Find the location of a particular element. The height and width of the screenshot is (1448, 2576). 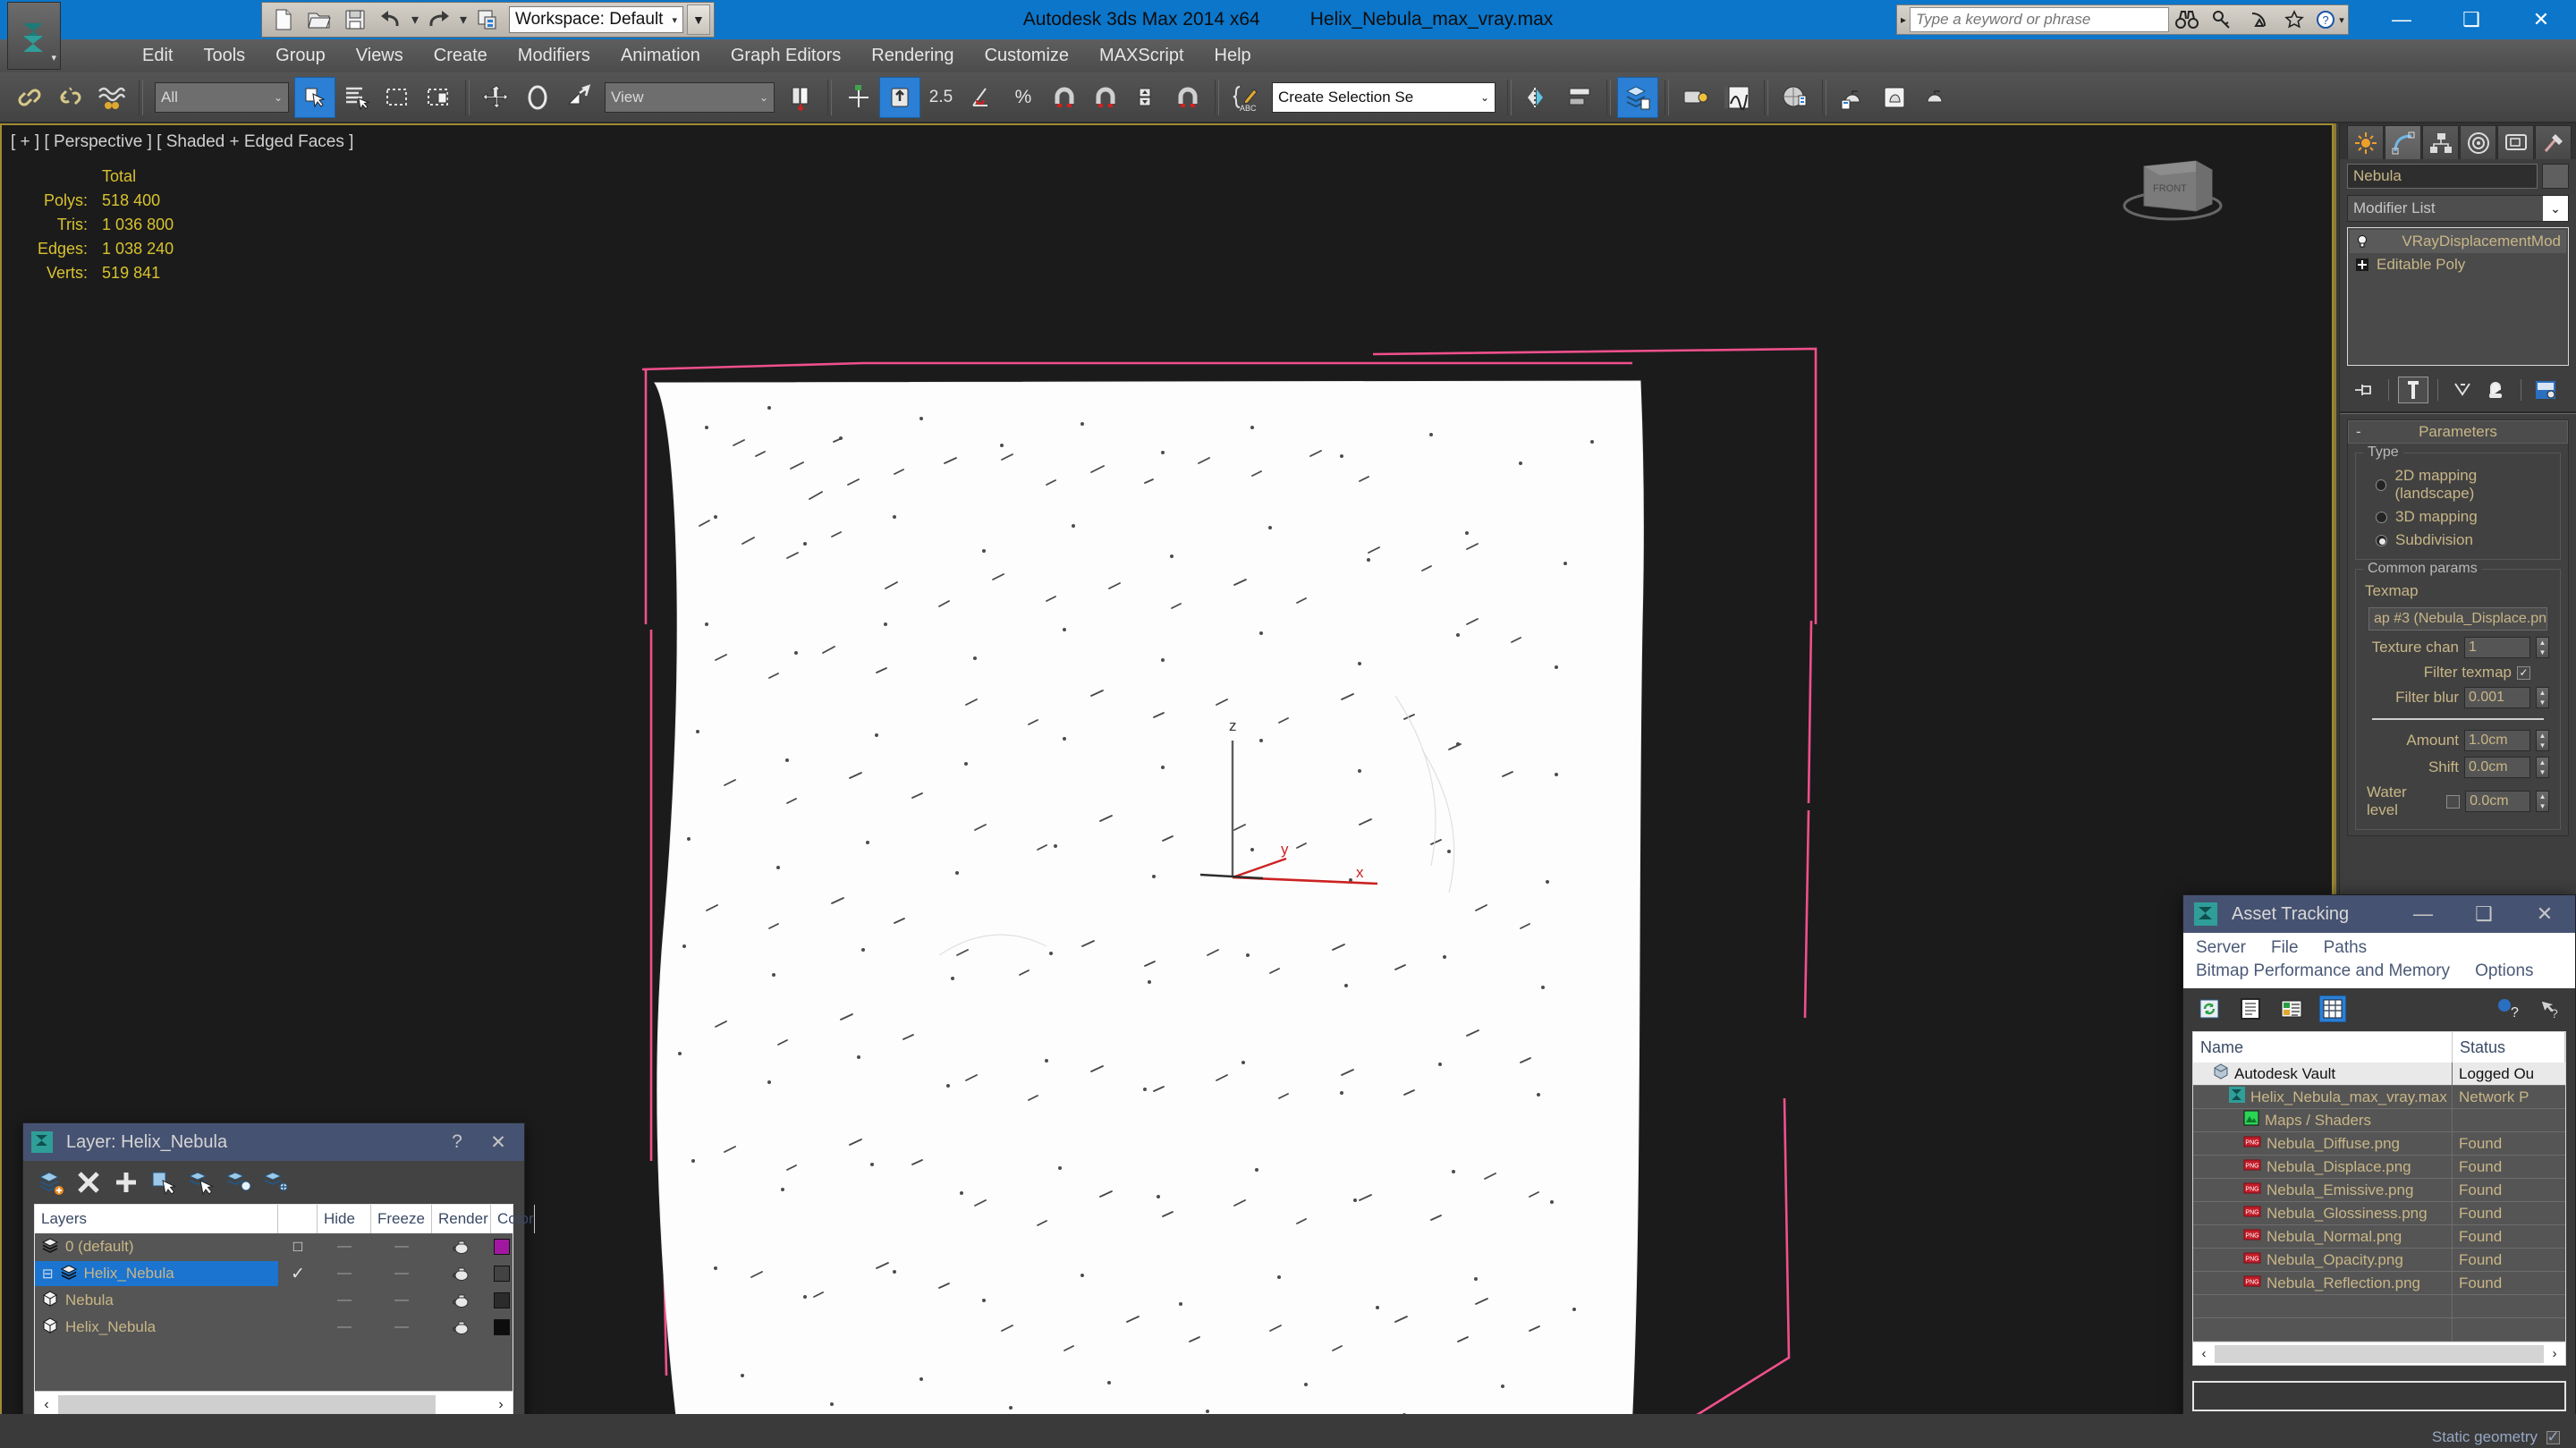

project-folder-icon is located at coordinates (487, 20).